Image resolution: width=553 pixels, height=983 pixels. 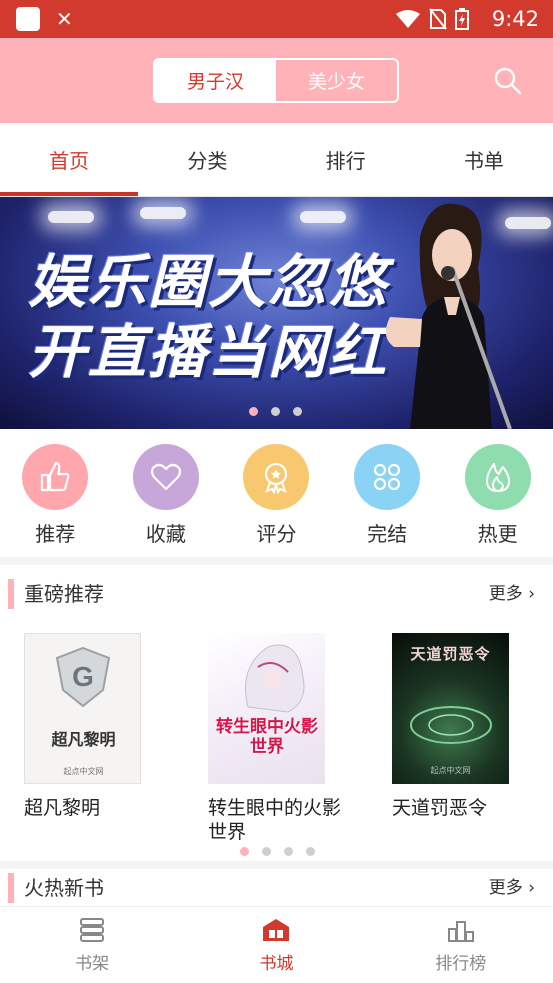 I want to click on featured-pagination, so click(x=277, y=851).